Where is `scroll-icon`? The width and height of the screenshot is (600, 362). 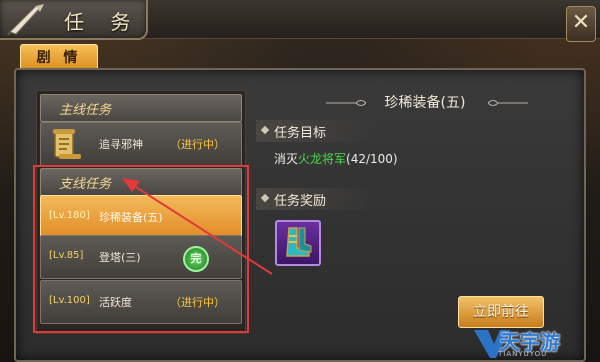
scroll-icon is located at coordinates (67, 144).